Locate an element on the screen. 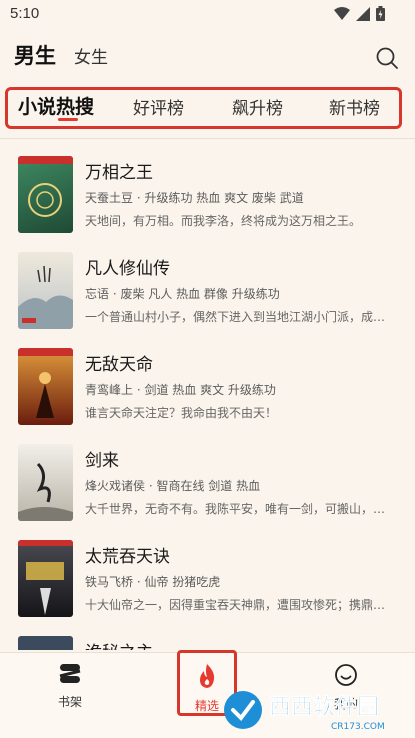 This screenshot has height=738, width=415. book-meta: 烽火戏诸侯 · 智商在线 剑道 热血 is located at coordinates (173, 486).